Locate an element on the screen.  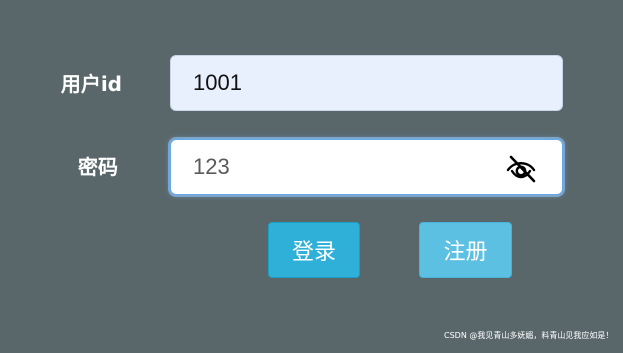
watermark-text: CSDN @我见青山多妩媚，料青山见我应如是！ is located at coordinates (529, 335).